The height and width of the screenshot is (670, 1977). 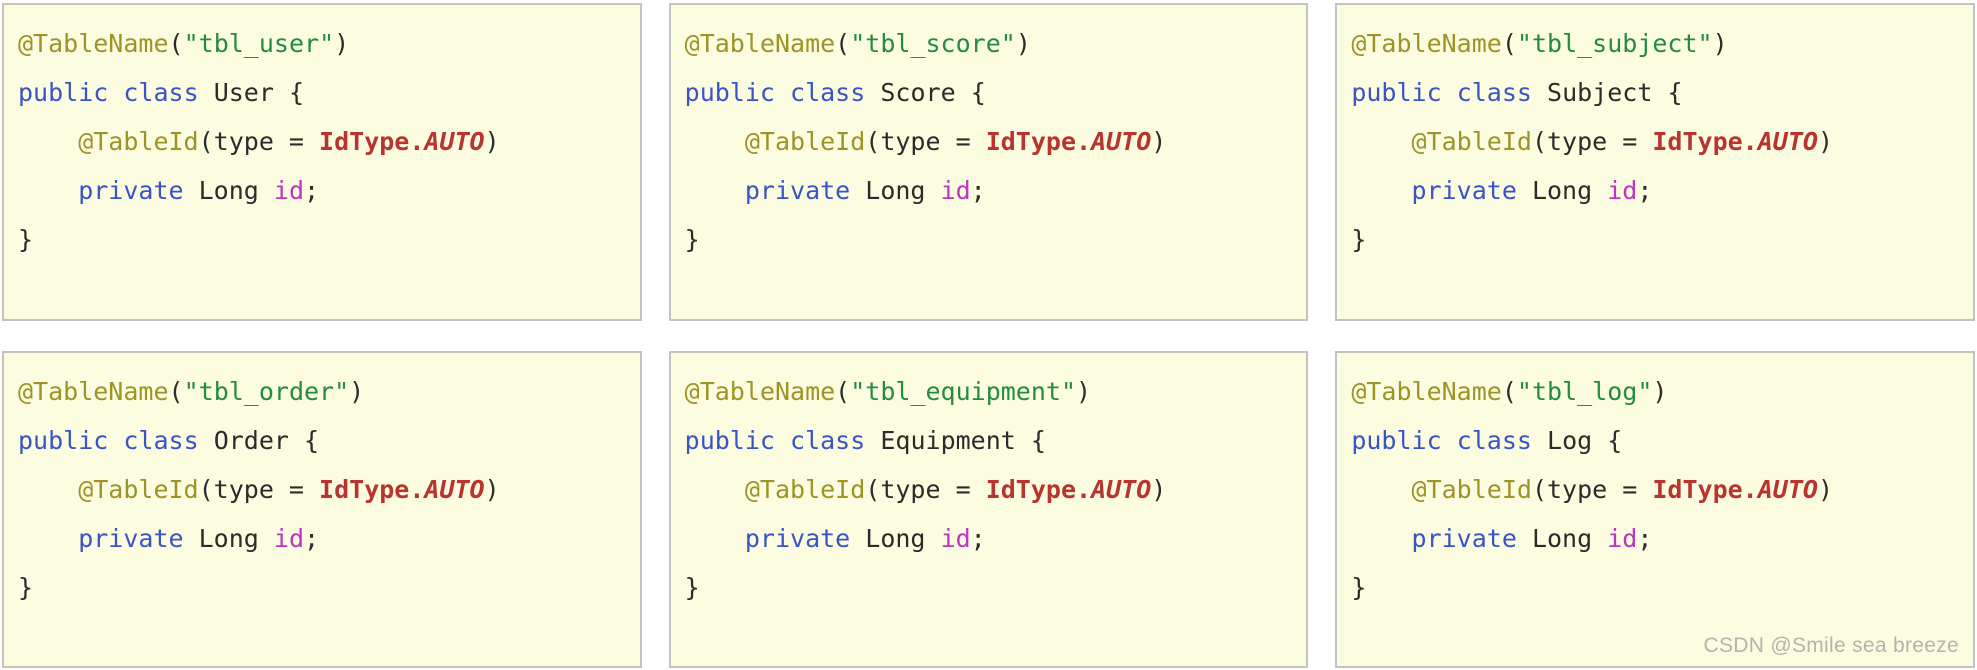 What do you see at coordinates (963, 391) in the screenshot?
I see `table-name-value: tbl_equipment` at bounding box center [963, 391].